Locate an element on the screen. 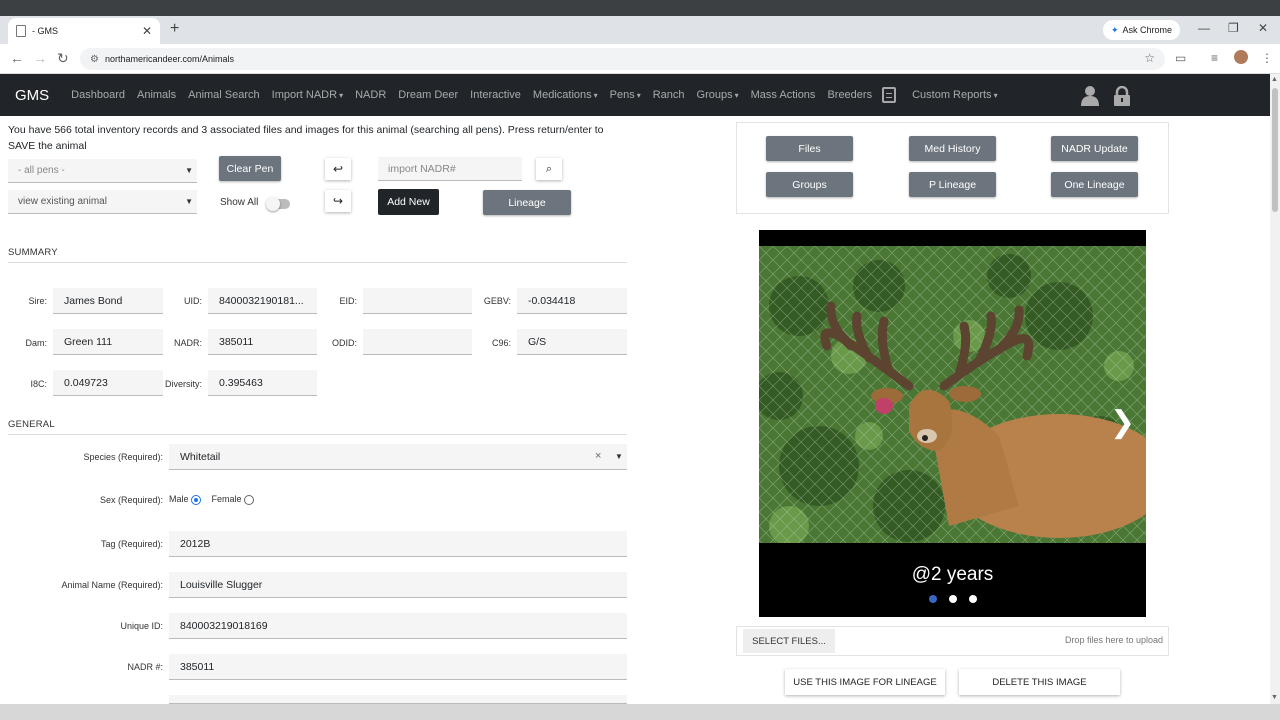 The image size is (1280, 720). nav-breeders: Breeders is located at coordinates (849, 95).